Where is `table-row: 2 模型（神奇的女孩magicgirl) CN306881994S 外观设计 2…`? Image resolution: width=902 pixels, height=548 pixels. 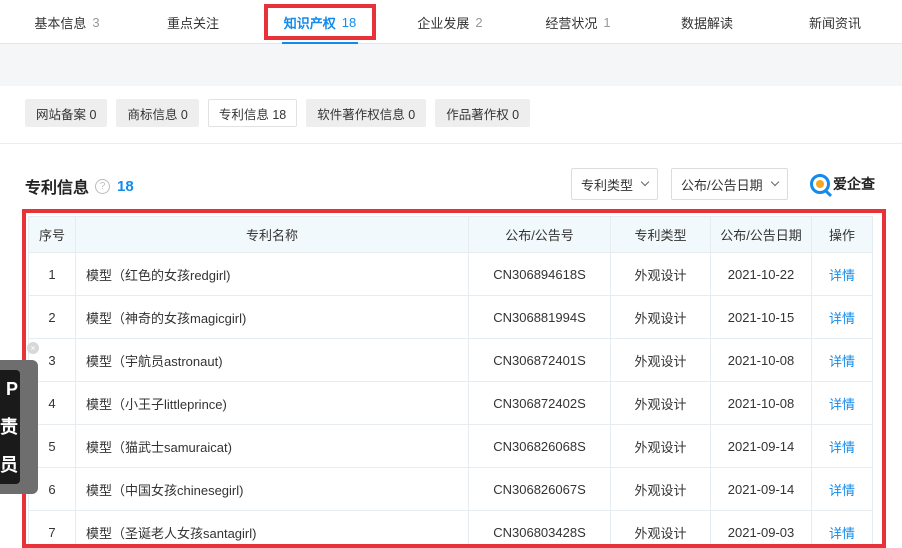
table-row: 2 模型（神奇的女孩magicgirl) CN306881994S 外观设计 2… is located at coordinates (450, 317).